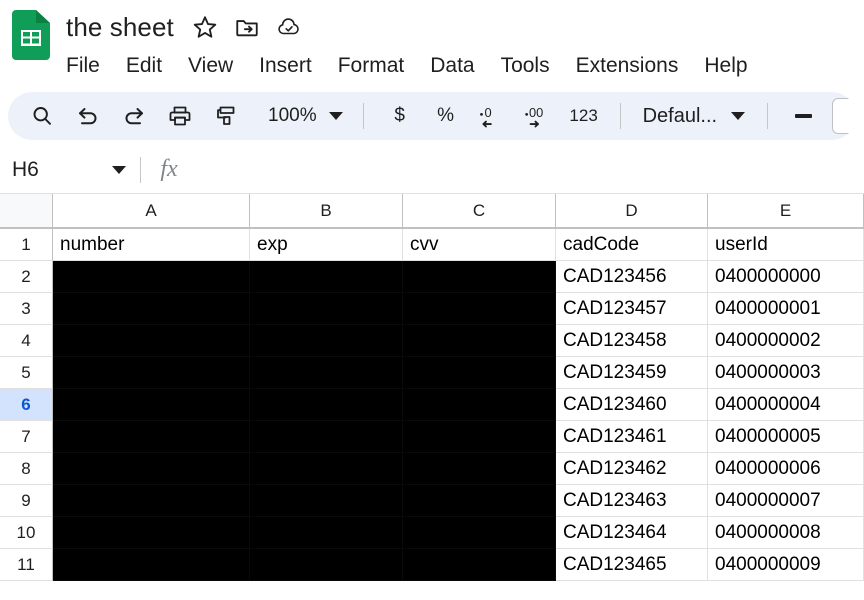  I want to click on formula-input, so click(530, 169).